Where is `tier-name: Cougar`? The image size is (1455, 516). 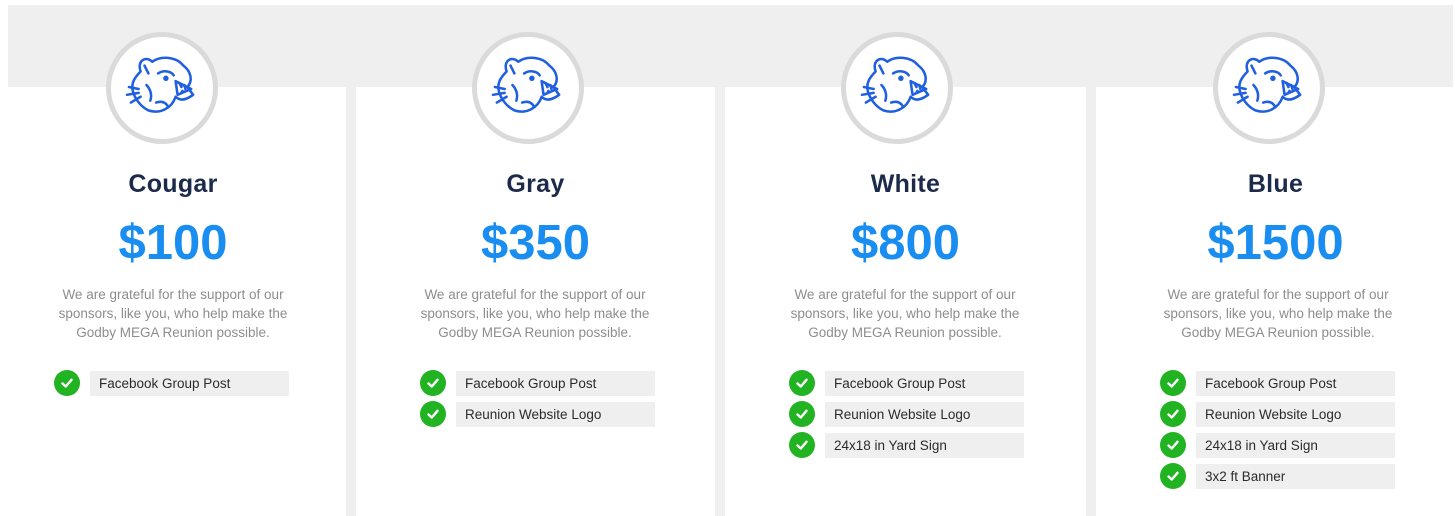 tier-name: Cougar is located at coordinates (173, 184).